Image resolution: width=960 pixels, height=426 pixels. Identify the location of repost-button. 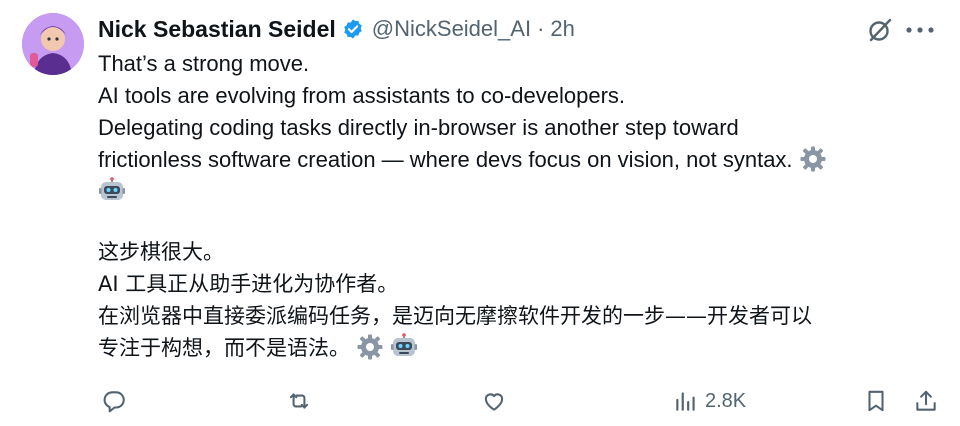
(299, 401).